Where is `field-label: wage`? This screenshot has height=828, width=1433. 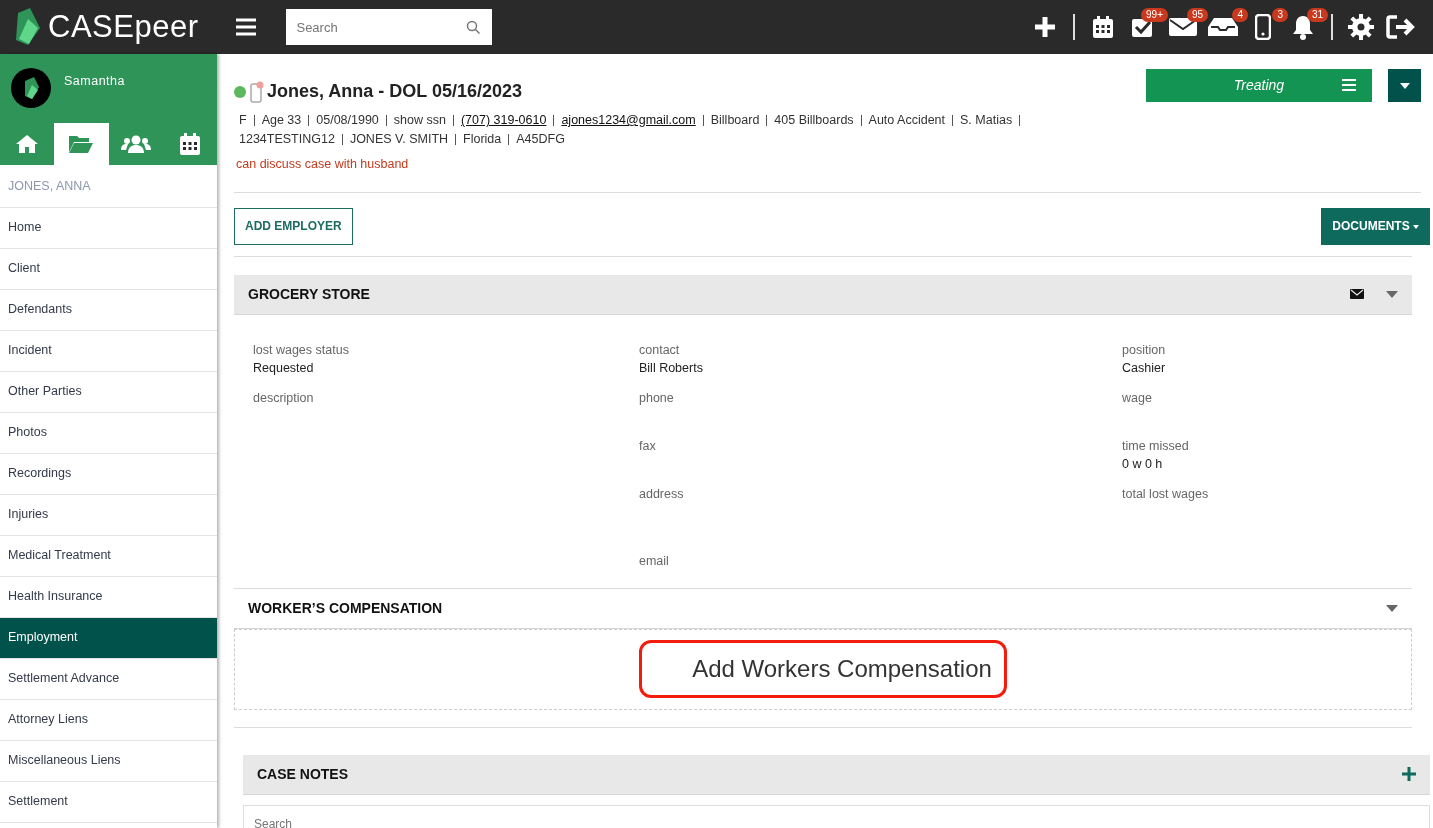
field-label: wage is located at coordinates (1137, 397).